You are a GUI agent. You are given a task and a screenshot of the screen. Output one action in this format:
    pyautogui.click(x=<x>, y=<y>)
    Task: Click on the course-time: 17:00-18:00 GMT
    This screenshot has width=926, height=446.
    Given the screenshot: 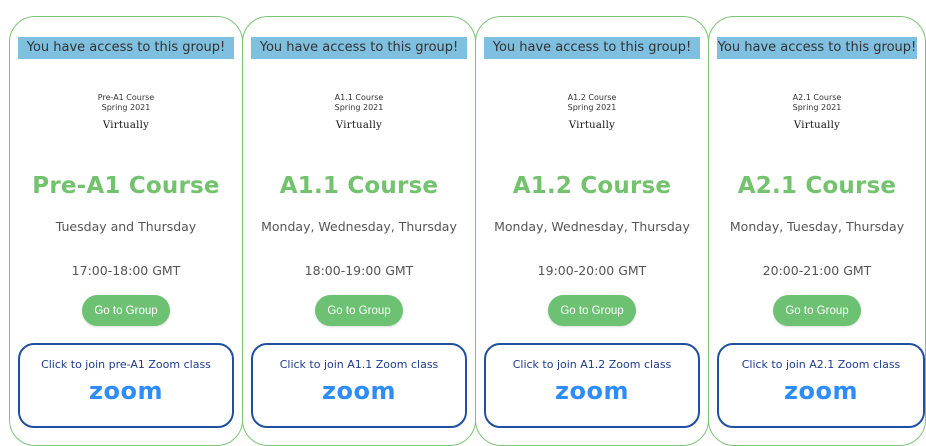 What is the action you would take?
    pyautogui.click(x=126, y=270)
    